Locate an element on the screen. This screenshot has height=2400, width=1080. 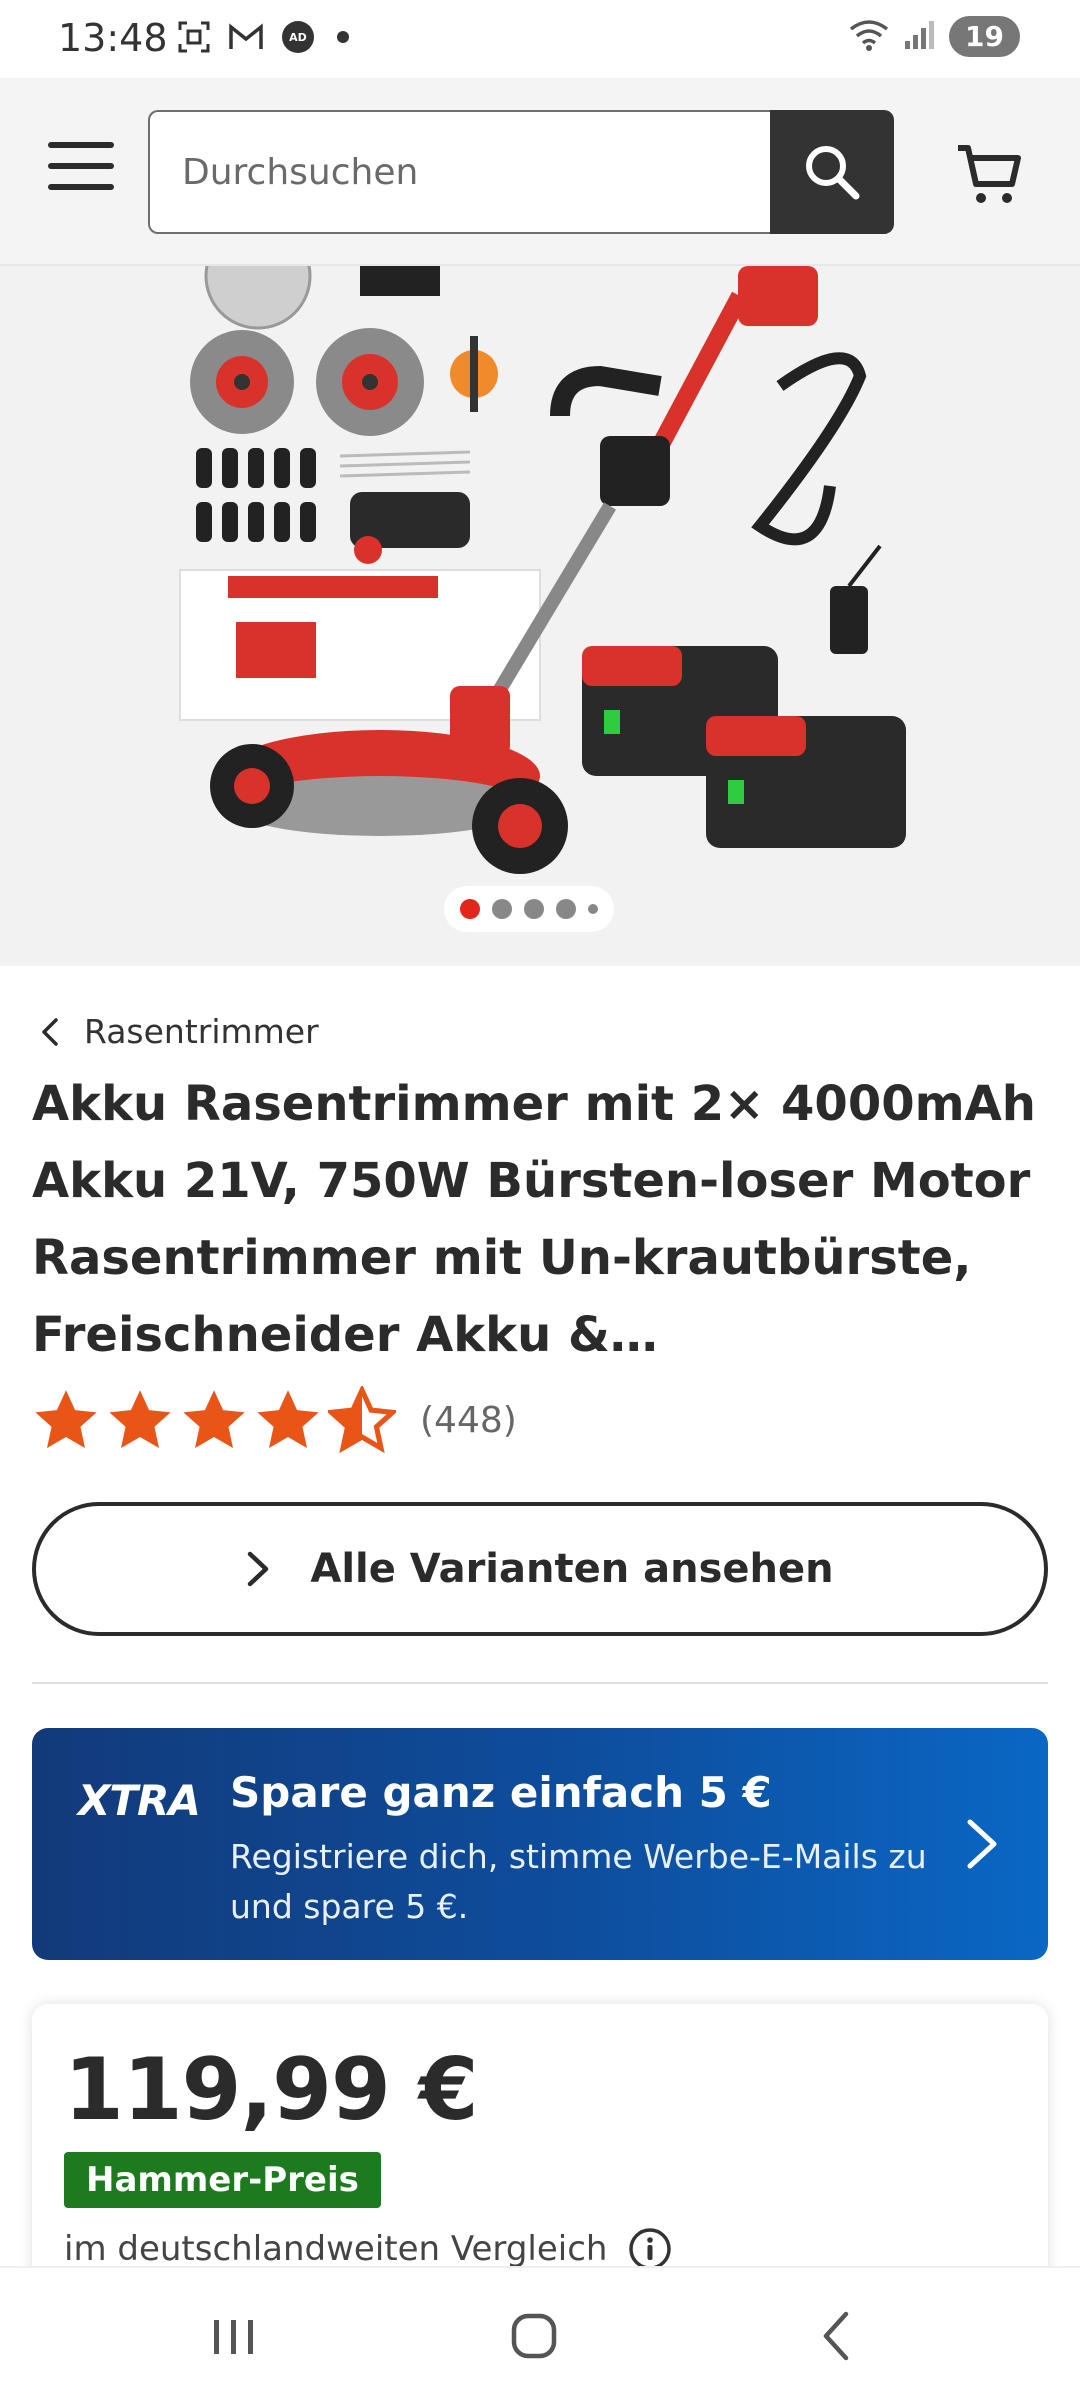
breadcrumb: Rasentrimmer is located at coordinates (179, 1031).